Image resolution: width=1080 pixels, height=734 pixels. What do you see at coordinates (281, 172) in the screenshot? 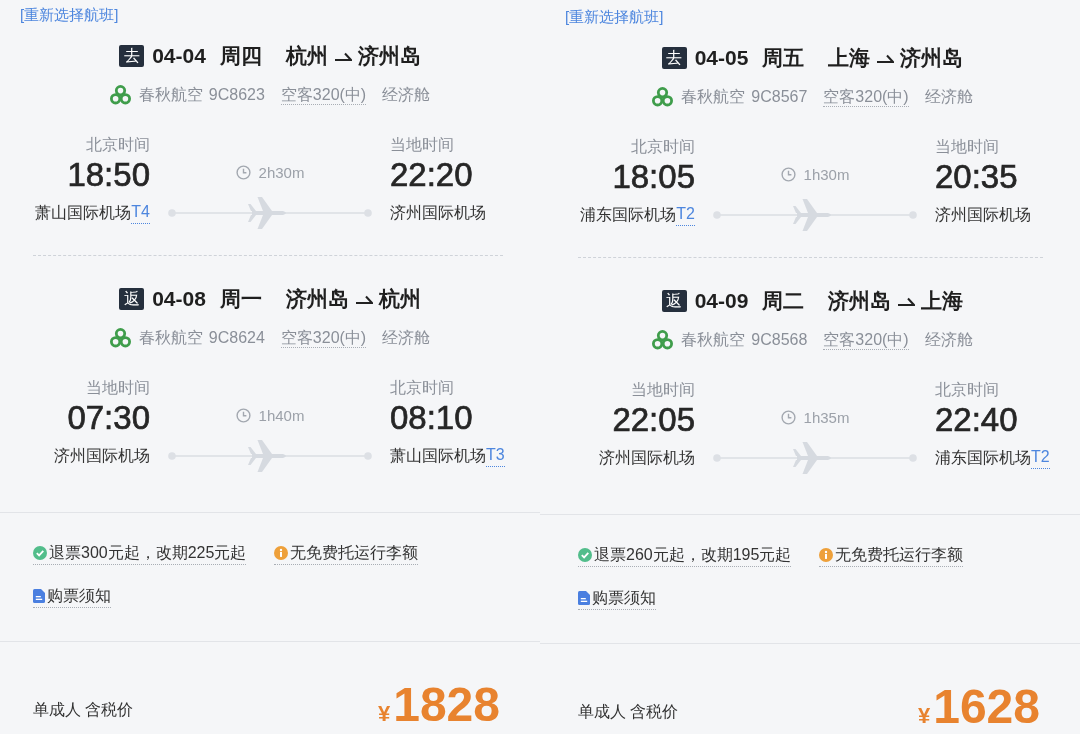
I see `flight-duration: 2h30m` at bounding box center [281, 172].